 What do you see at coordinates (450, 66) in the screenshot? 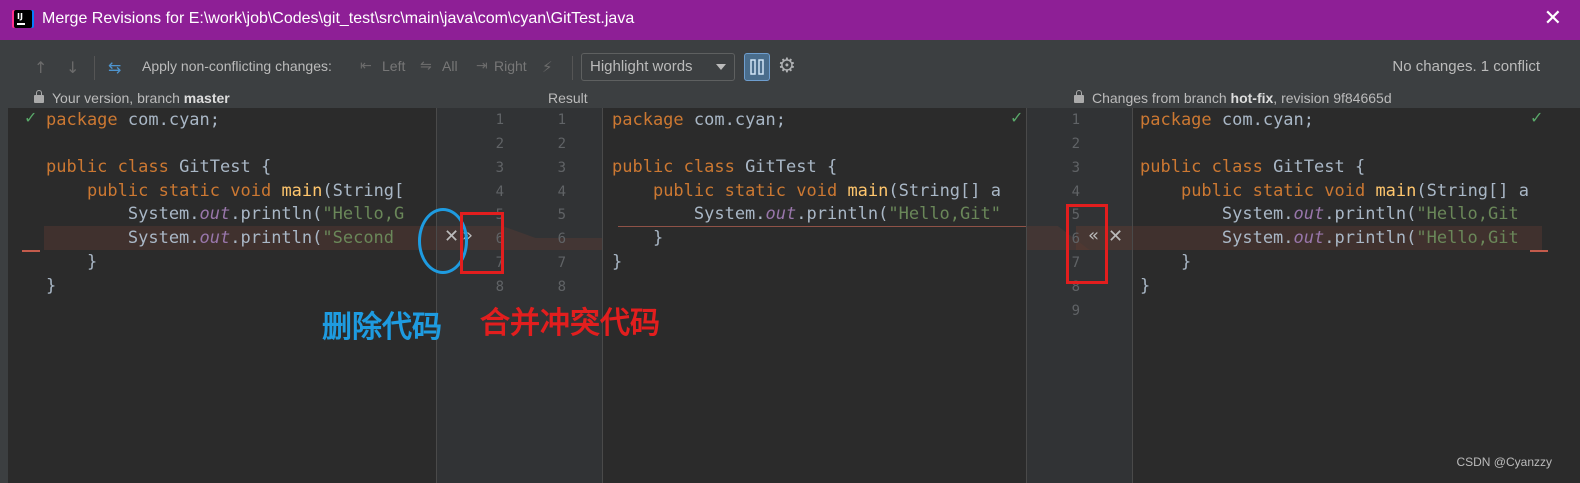
I see `apply-all-button: All` at bounding box center [450, 66].